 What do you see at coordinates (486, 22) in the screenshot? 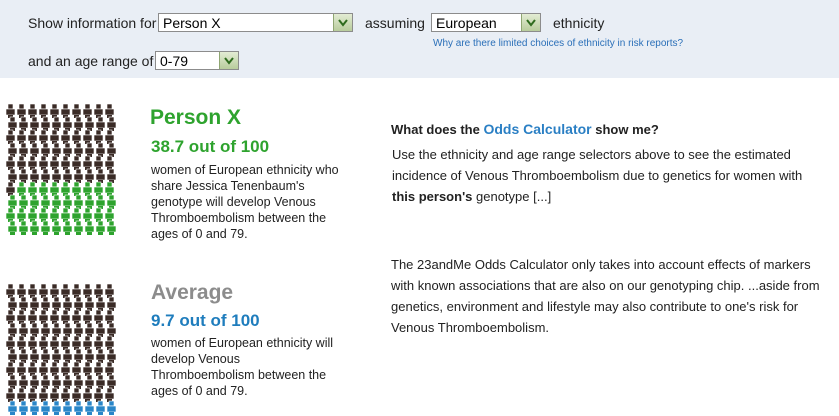
I see `ethnicity-select: European` at bounding box center [486, 22].